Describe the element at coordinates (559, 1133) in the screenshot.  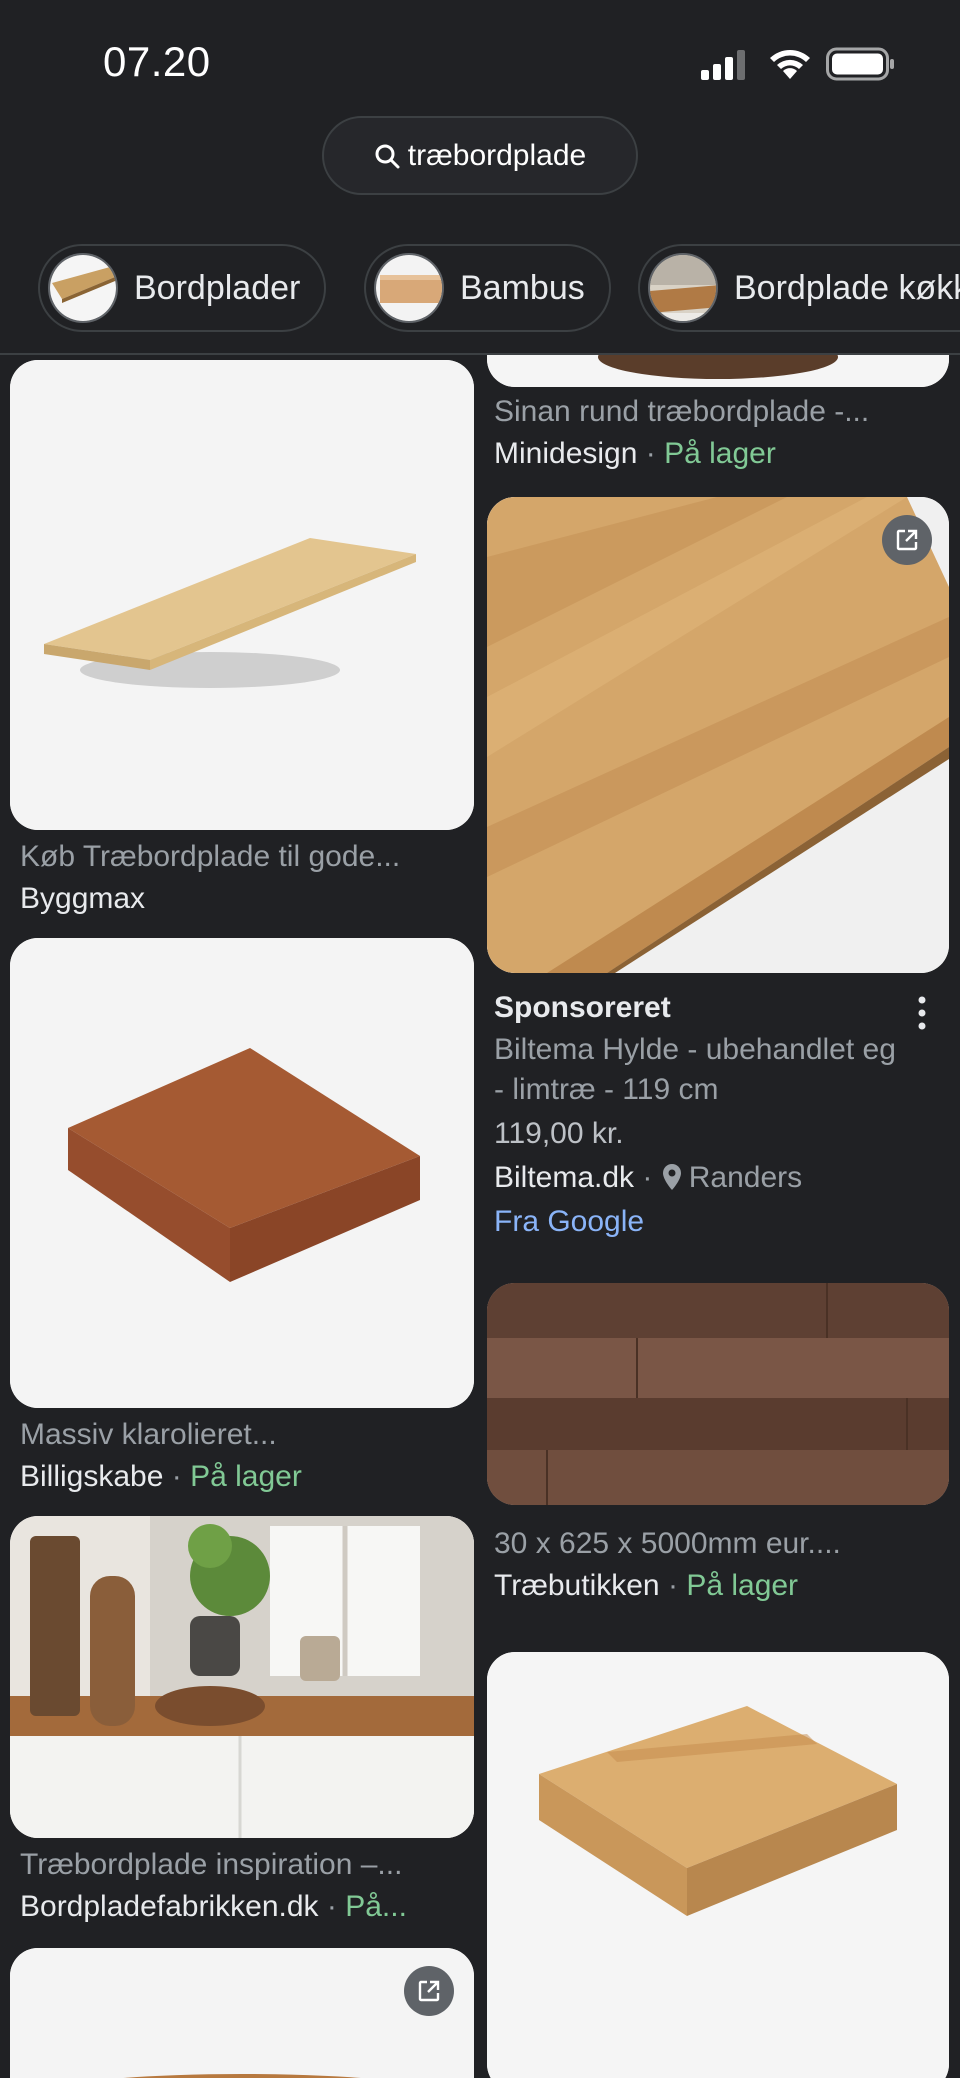
I see `result-price: 119,00 kr.` at that location.